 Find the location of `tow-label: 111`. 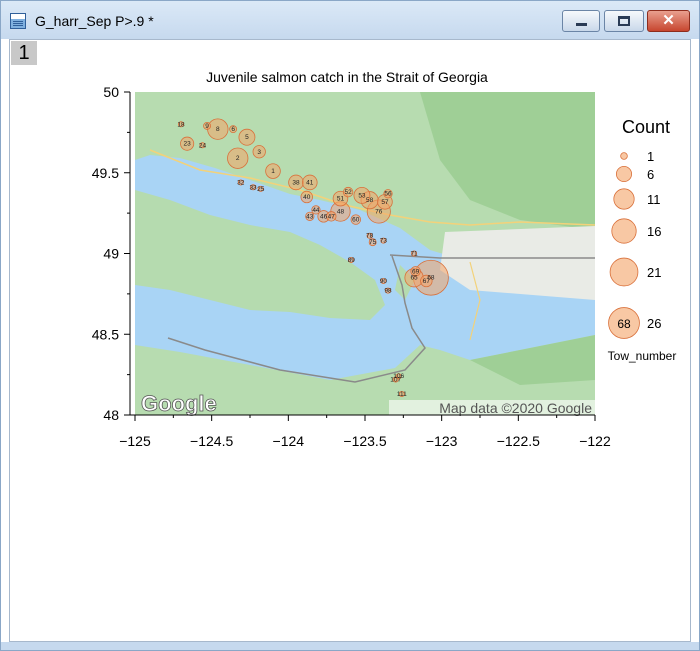

tow-label: 111 is located at coordinates (402, 394).